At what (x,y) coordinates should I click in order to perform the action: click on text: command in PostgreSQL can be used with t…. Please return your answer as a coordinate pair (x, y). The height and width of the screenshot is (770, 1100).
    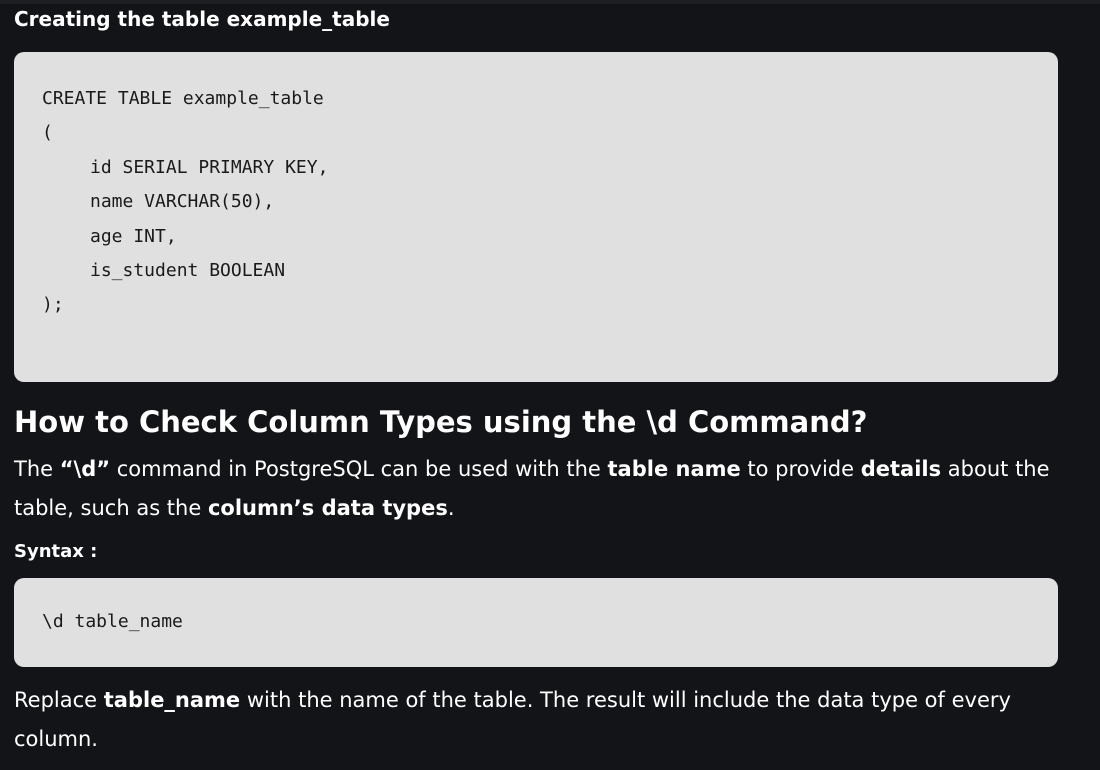
    Looking at the image, I should click on (359, 469).